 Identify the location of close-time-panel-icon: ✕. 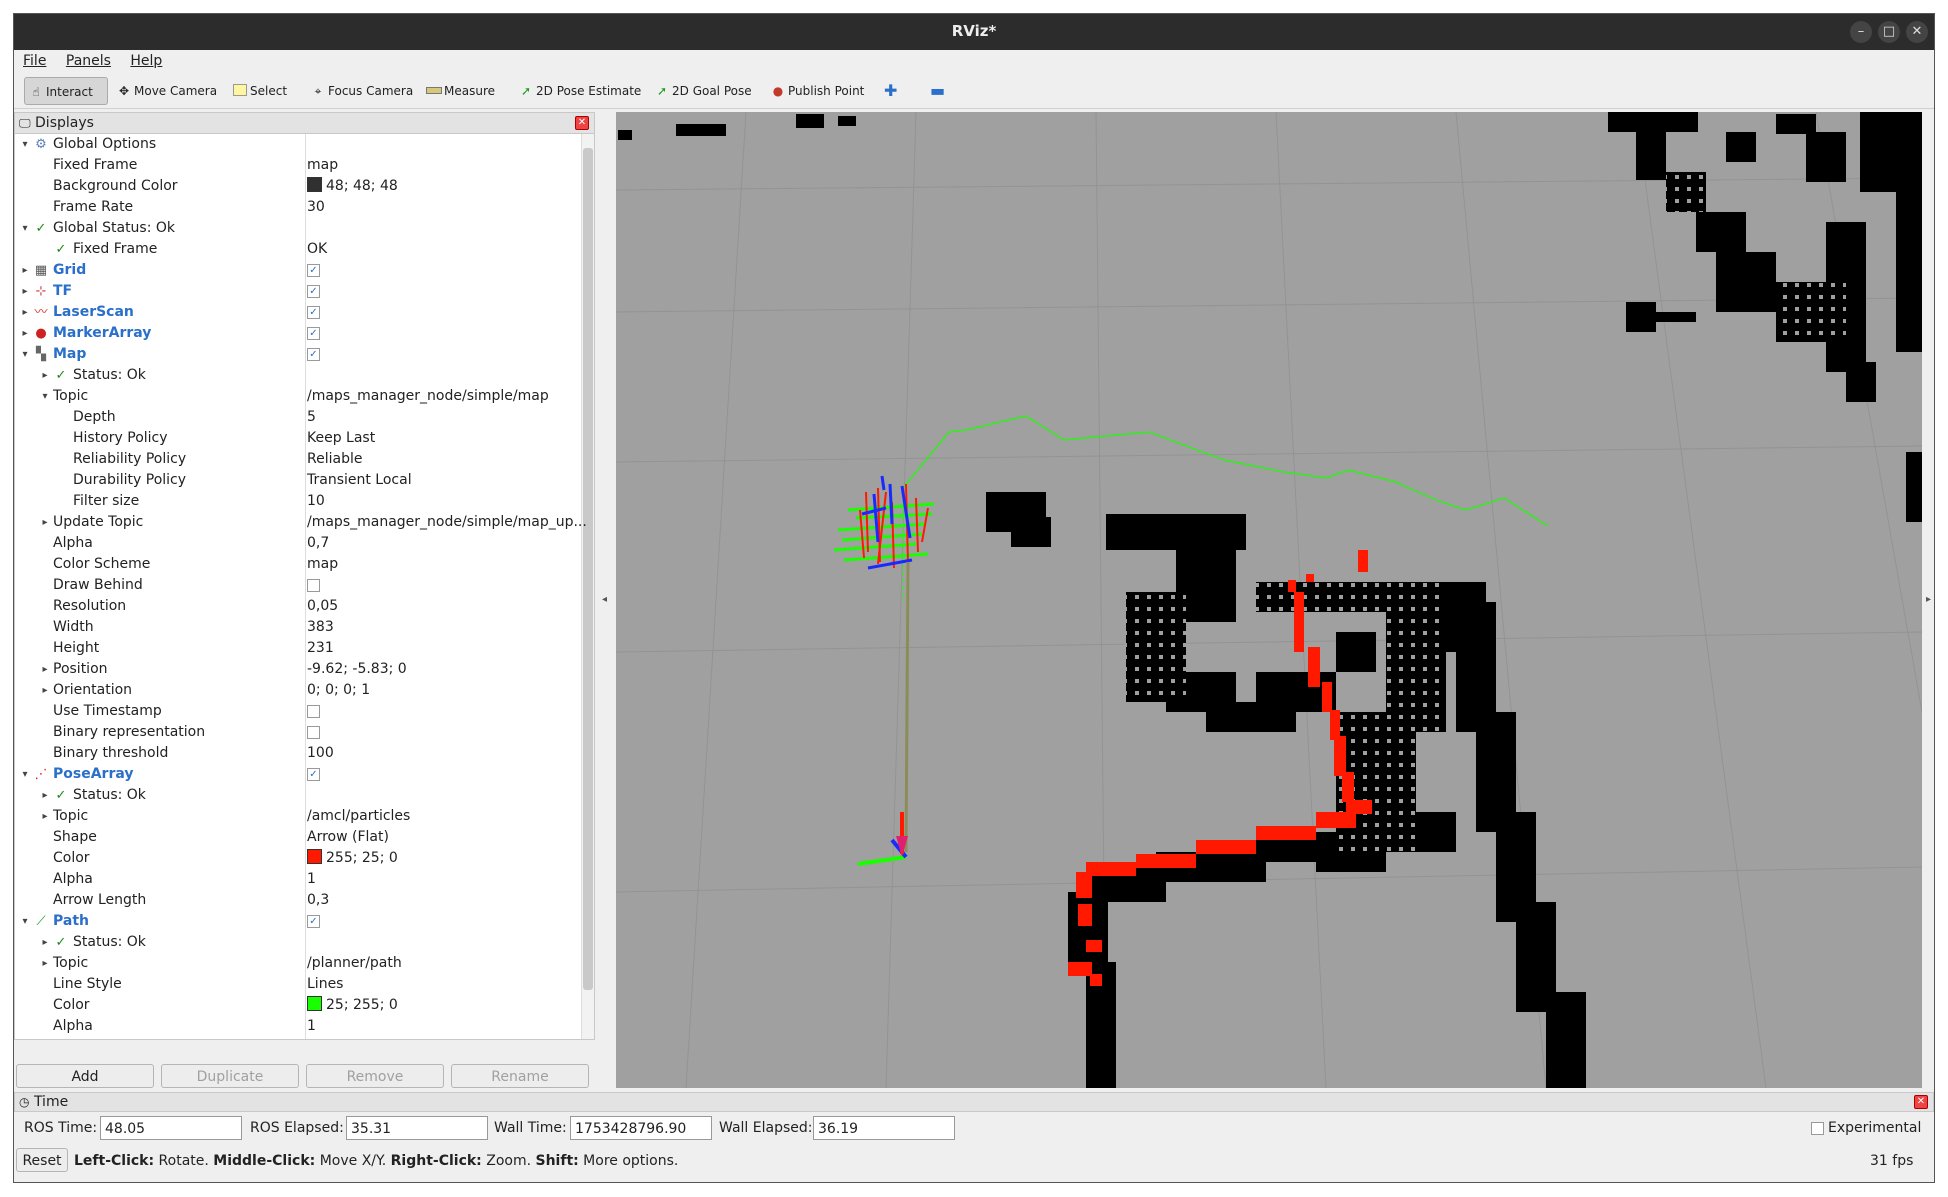
(1921, 1102).